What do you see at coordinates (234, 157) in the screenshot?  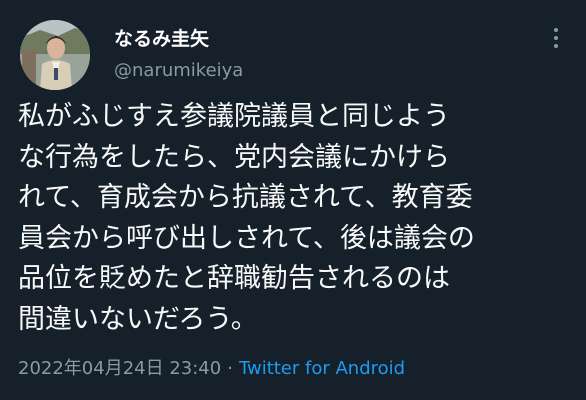 I see `tweet-text-line: な行為をしたら、党内会議にかけら` at bounding box center [234, 157].